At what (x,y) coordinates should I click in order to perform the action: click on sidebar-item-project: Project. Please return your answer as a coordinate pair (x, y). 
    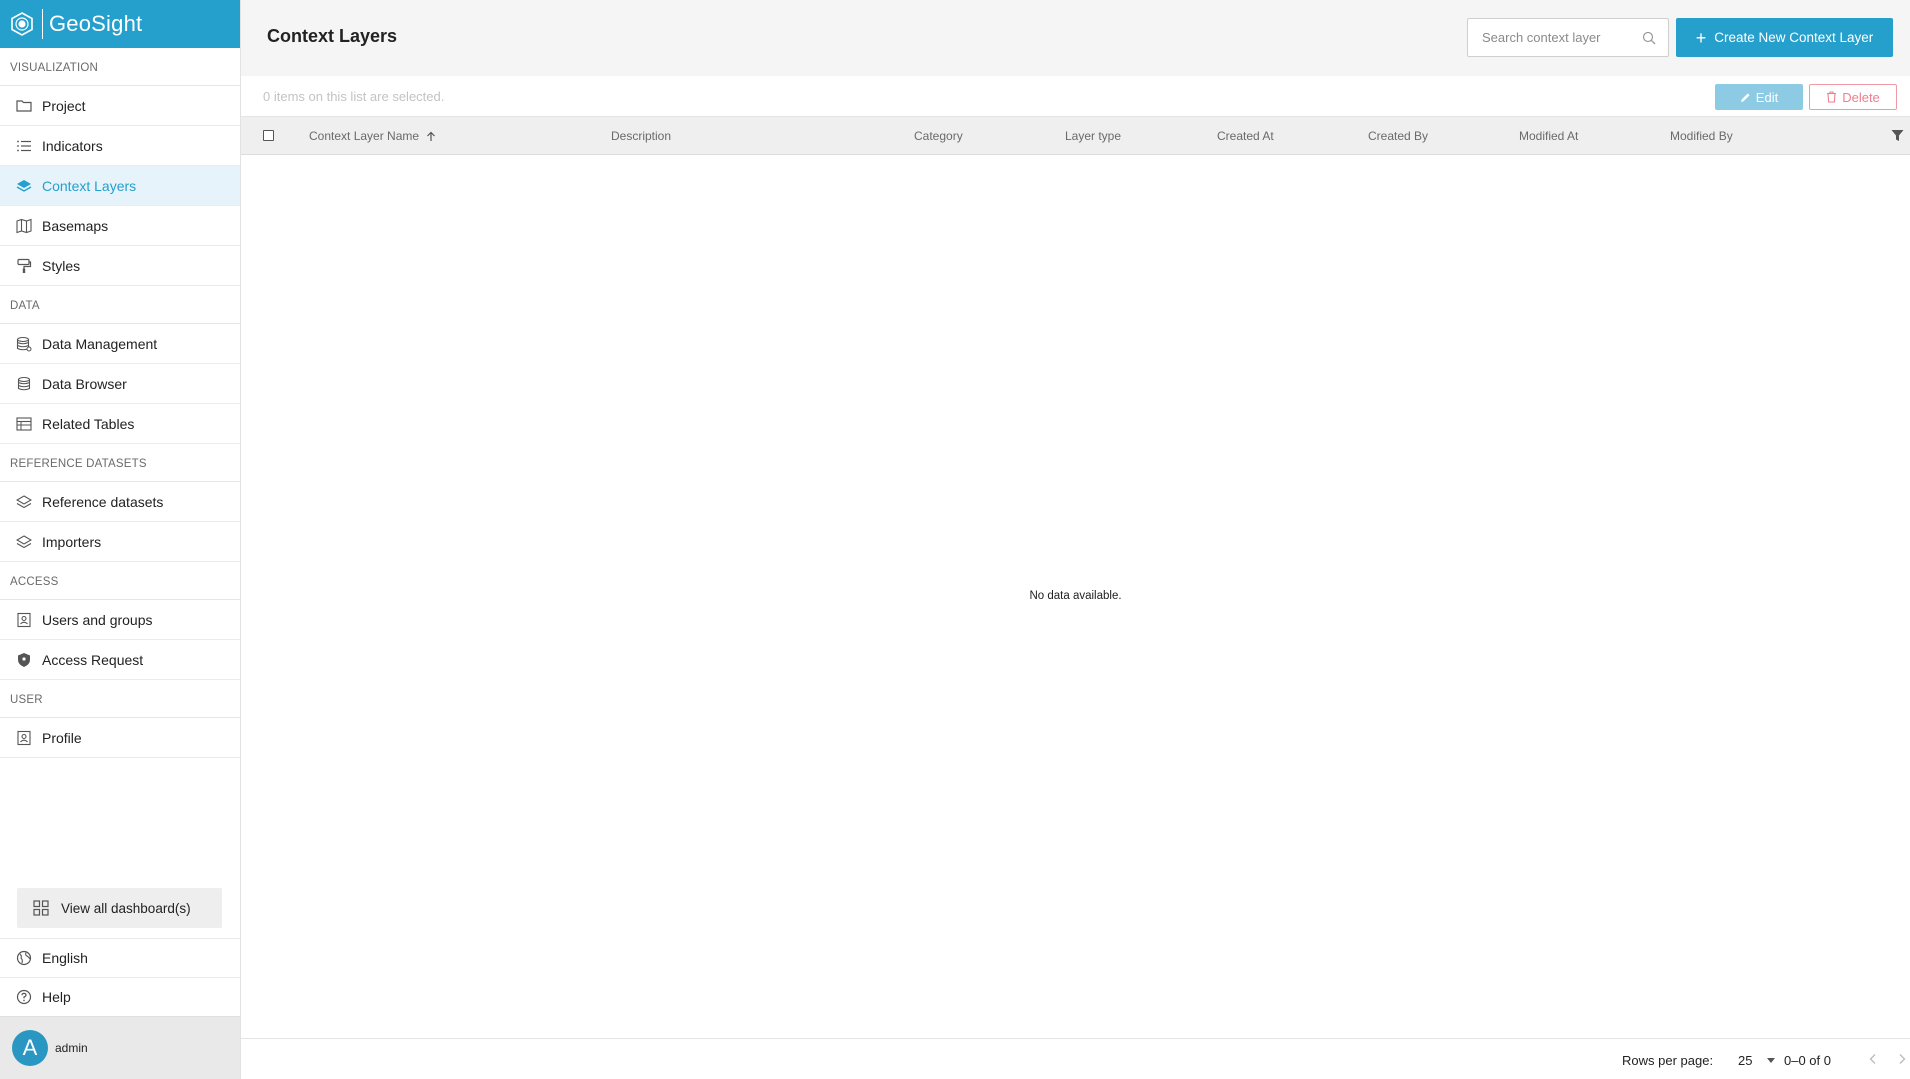
    Looking at the image, I should click on (120, 106).